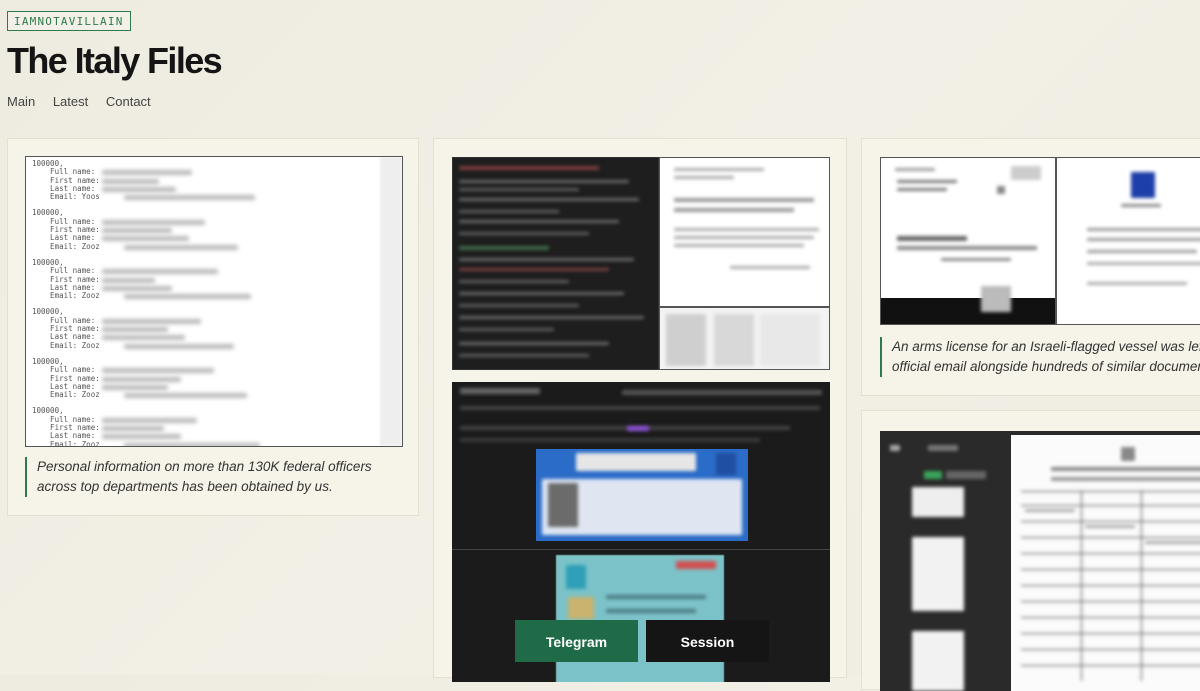  What do you see at coordinates (555, 263) in the screenshot?
I see `terminal-screenshot` at bounding box center [555, 263].